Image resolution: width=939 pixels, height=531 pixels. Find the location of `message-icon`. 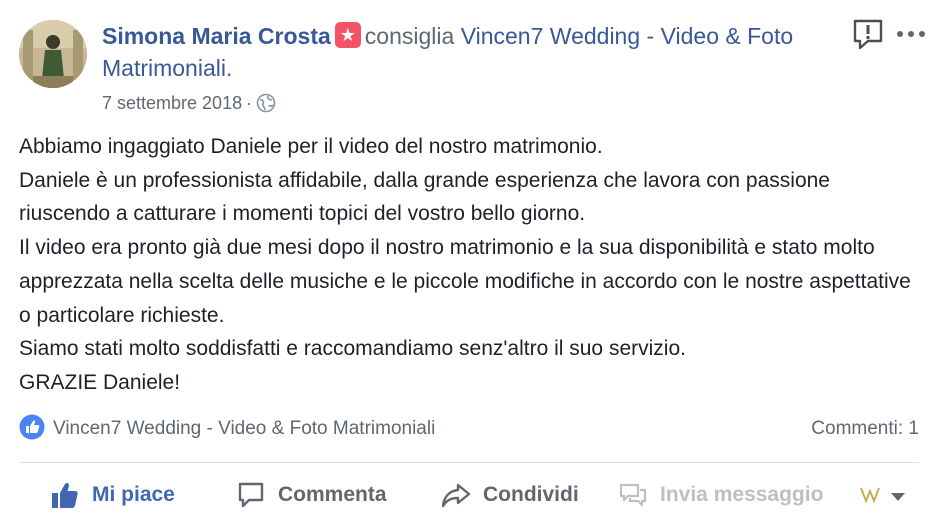

message-icon is located at coordinates (633, 495).